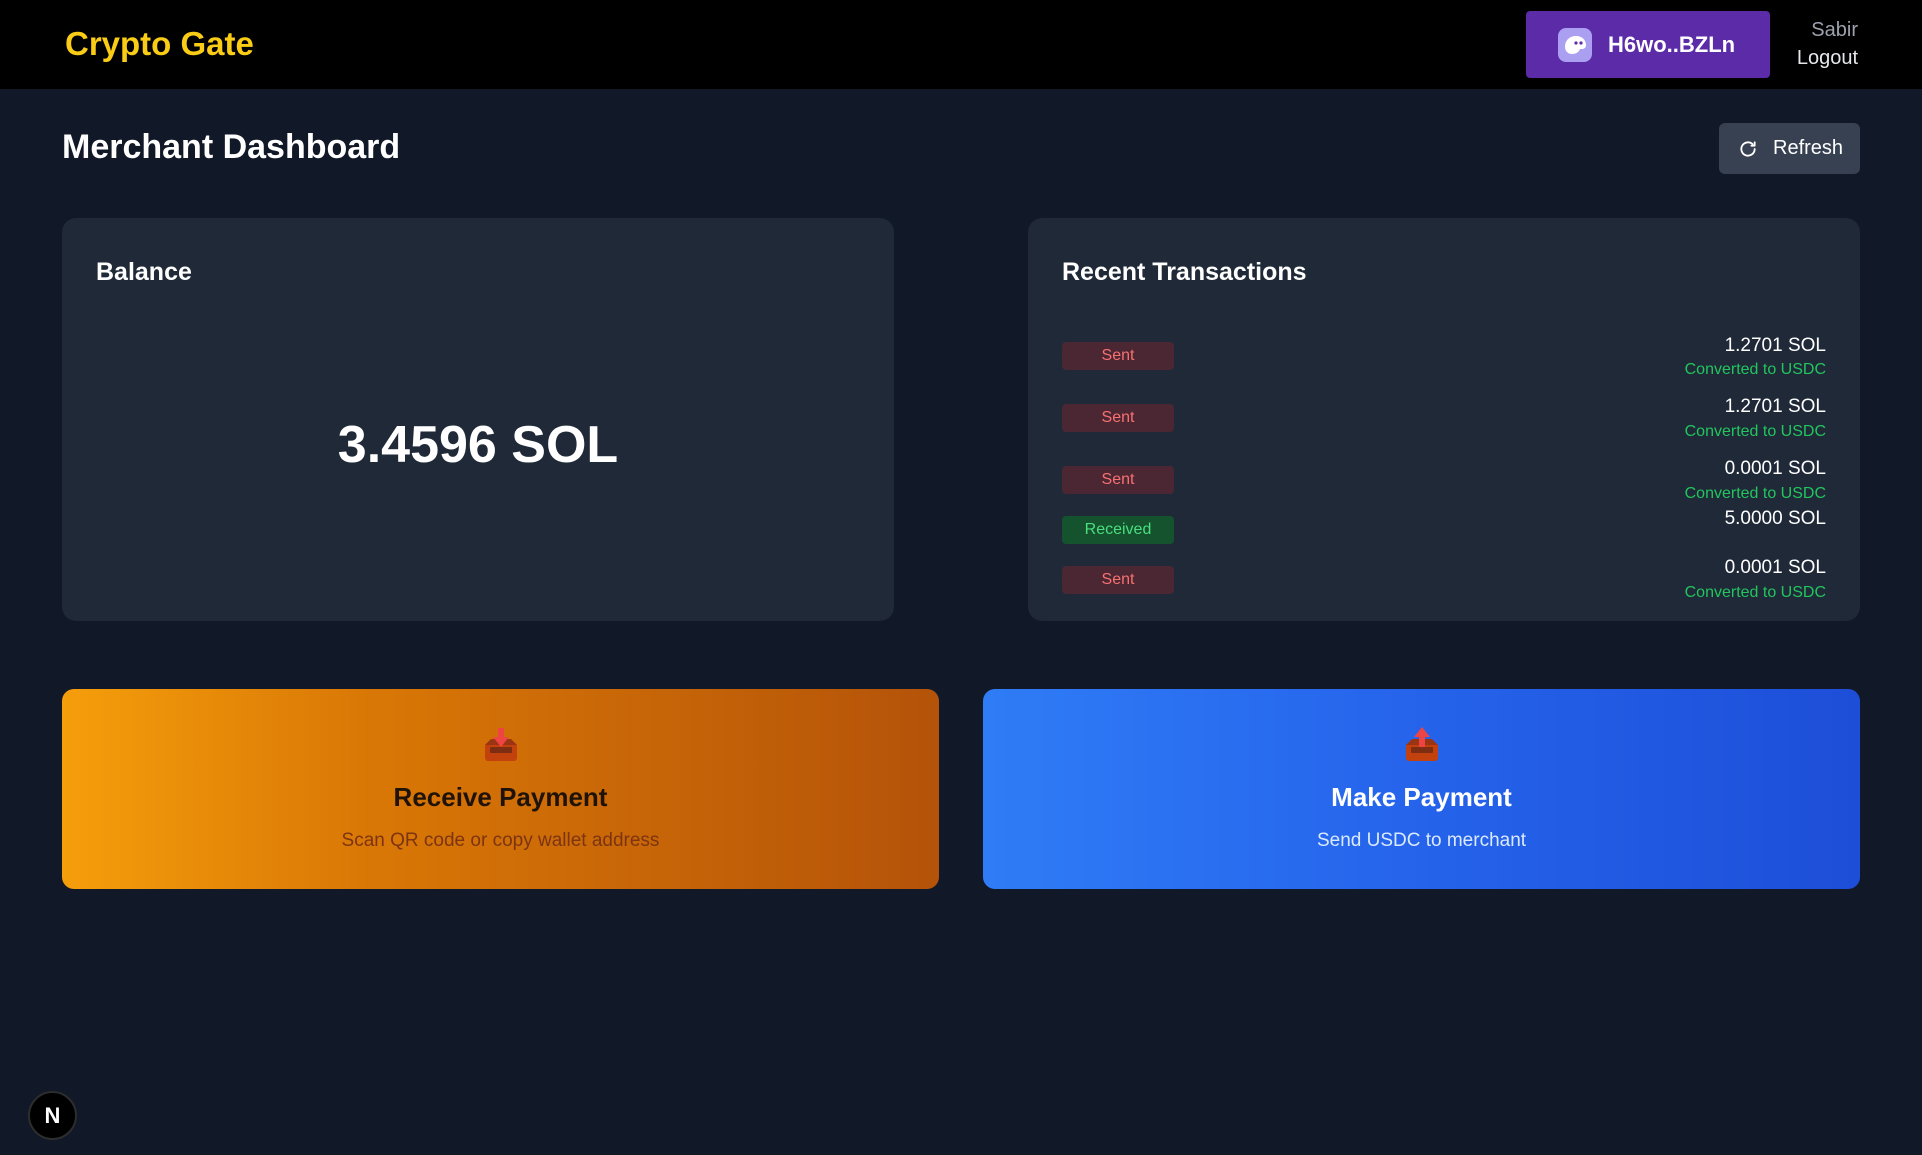 This screenshot has width=1922, height=1155. What do you see at coordinates (500, 797) in the screenshot?
I see `receive-payment-title: Receive Payment` at bounding box center [500, 797].